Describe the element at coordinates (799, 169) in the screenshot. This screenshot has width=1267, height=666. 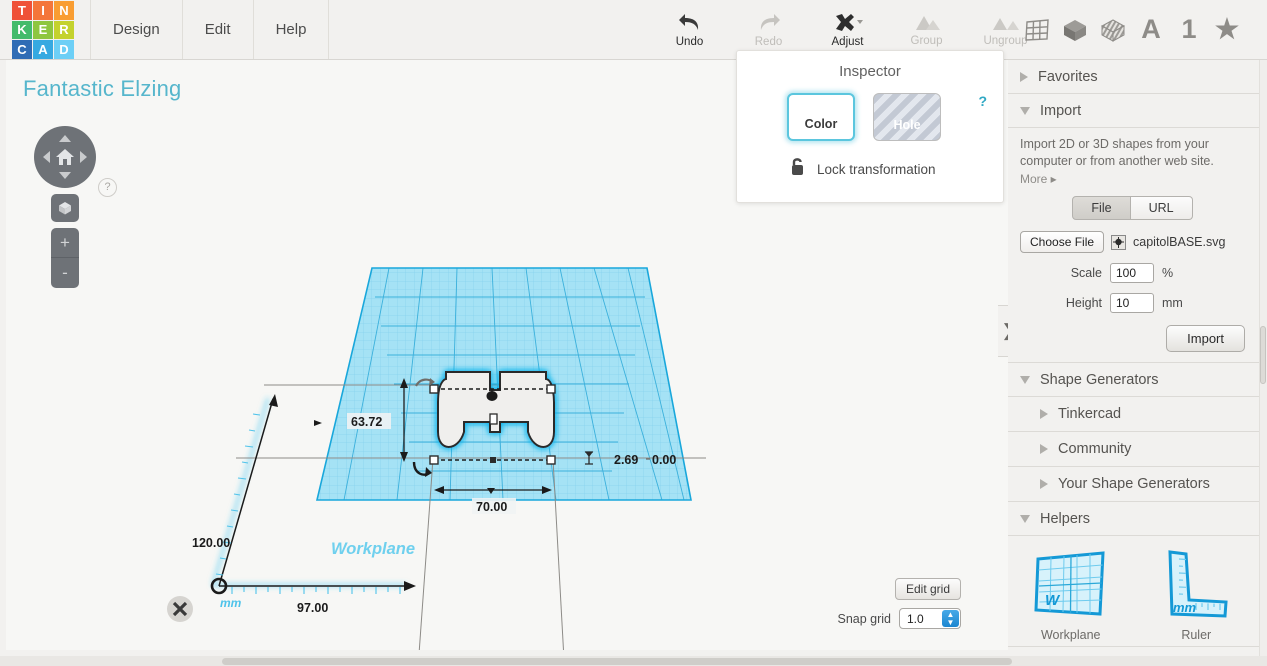
I see `lock-open-icon` at that location.